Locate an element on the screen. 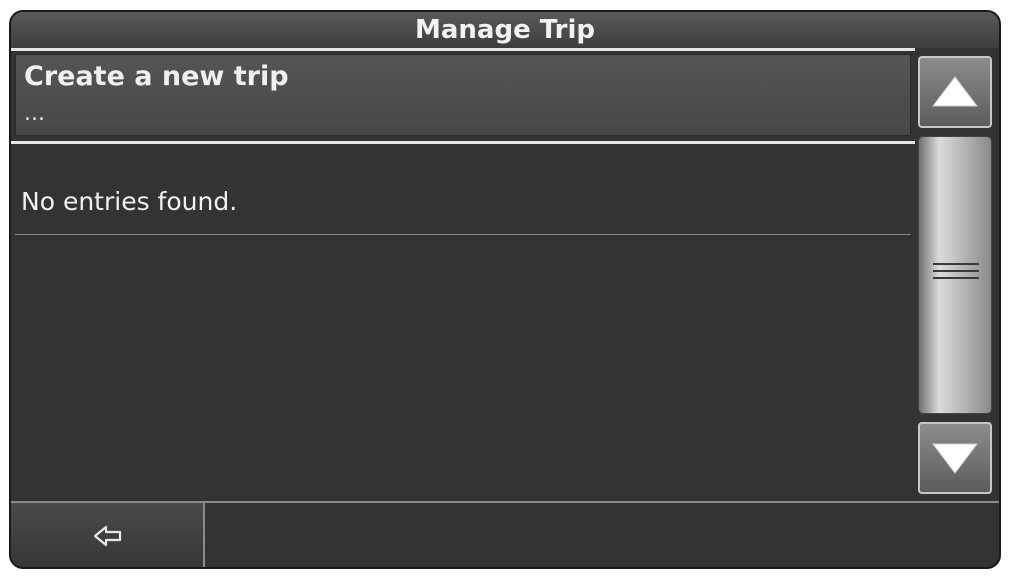 This screenshot has height=576, width=1012. back-button is located at coordinates (108, 535).